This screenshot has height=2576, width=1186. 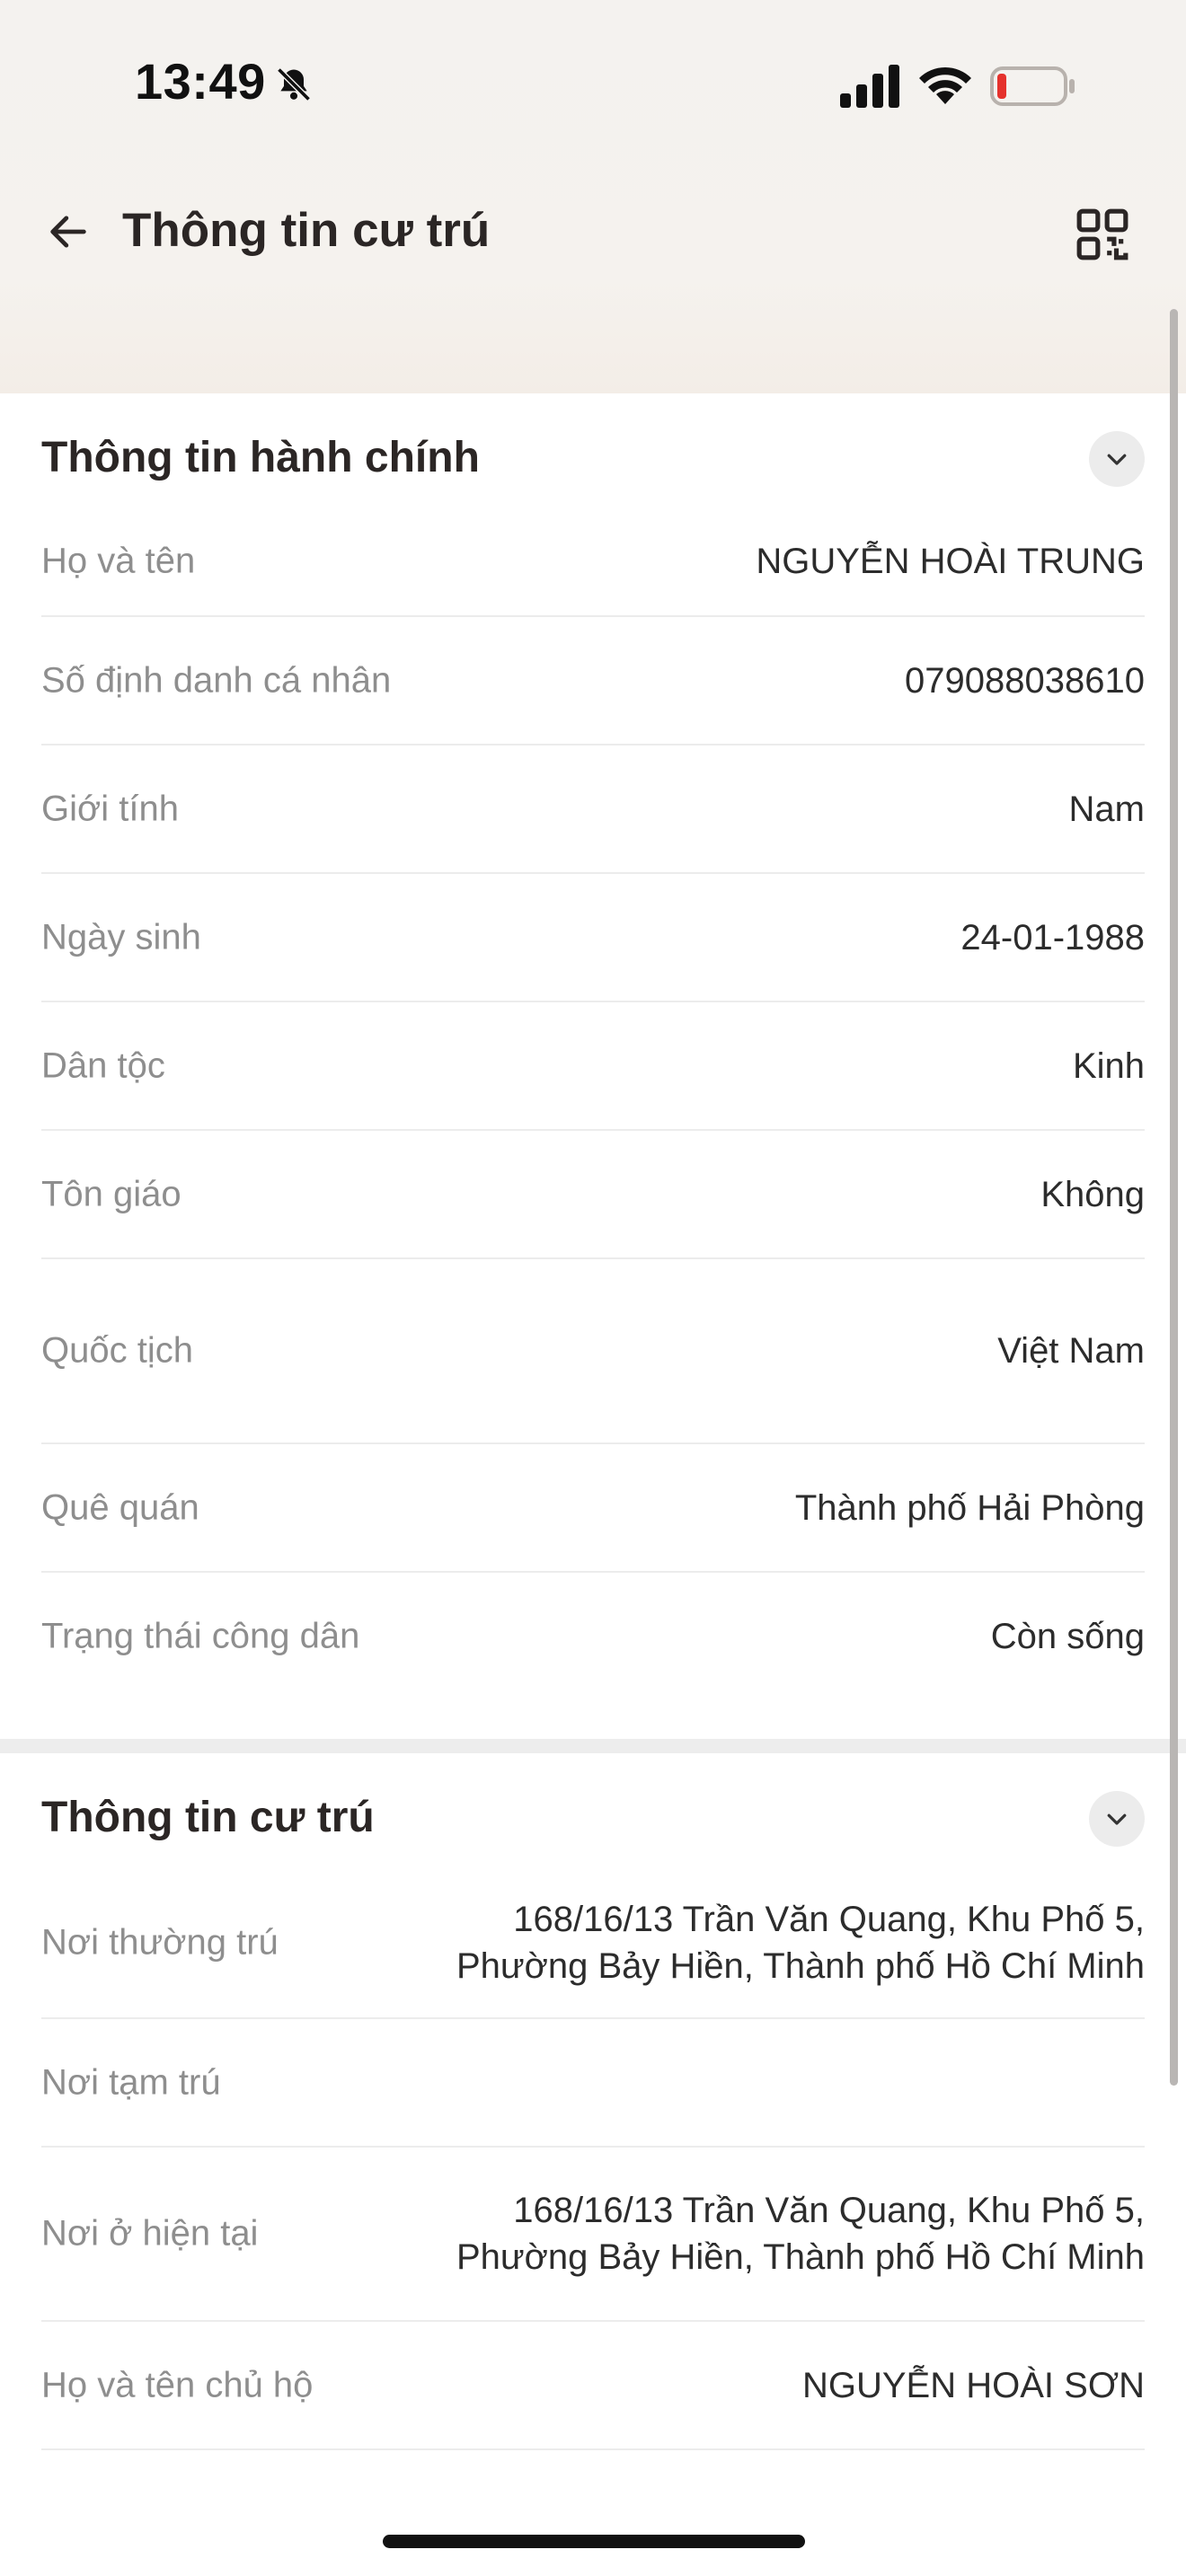 I want to click on info-row-nationality: Quốc tịch Việt Nam, so click(x=593, y=1351).